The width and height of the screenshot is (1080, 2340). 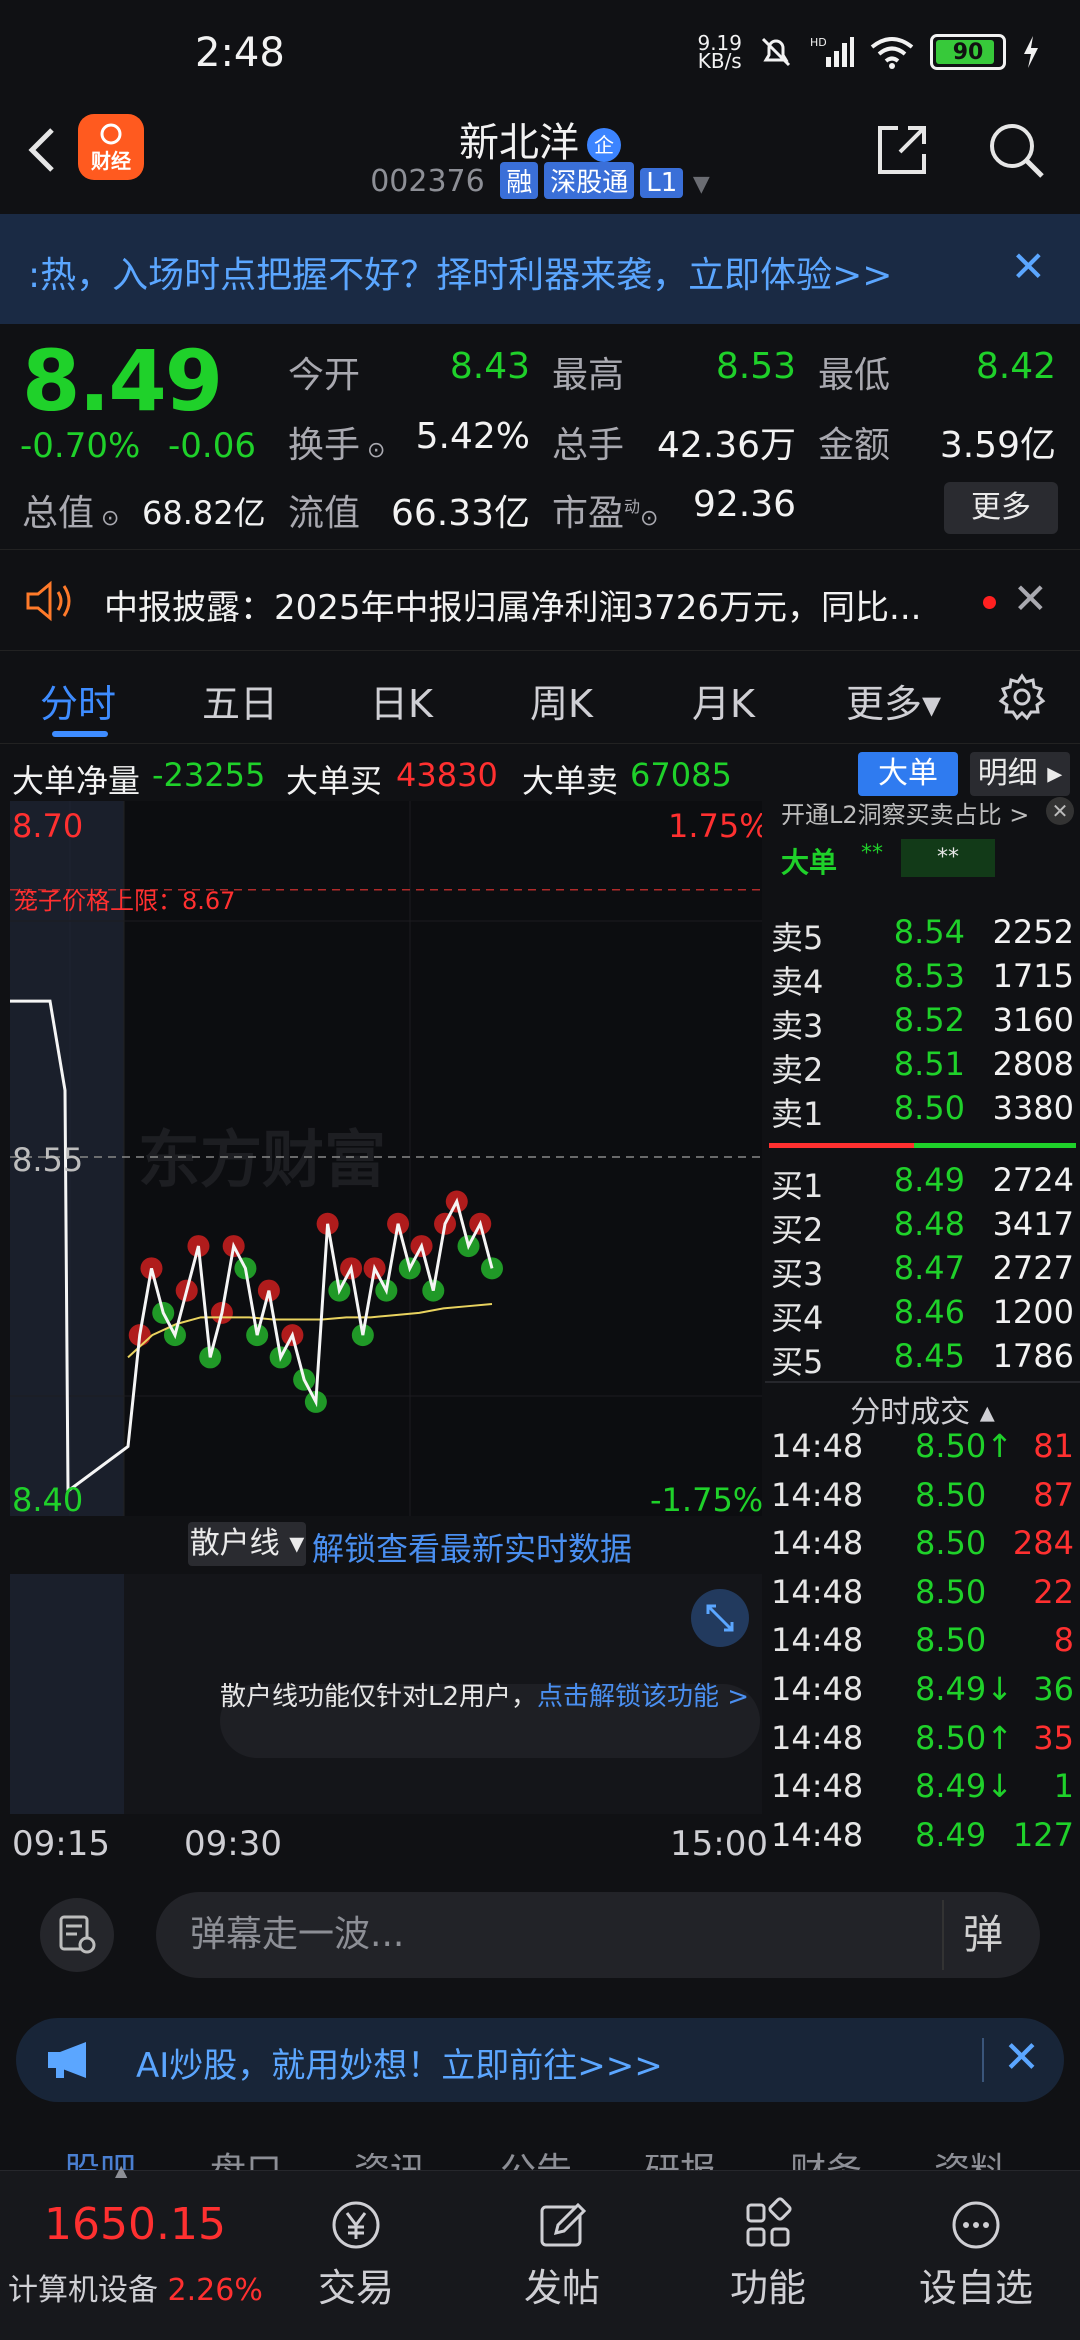 I want to click on trade-volume: 81, so click(x=1053, y=1446).